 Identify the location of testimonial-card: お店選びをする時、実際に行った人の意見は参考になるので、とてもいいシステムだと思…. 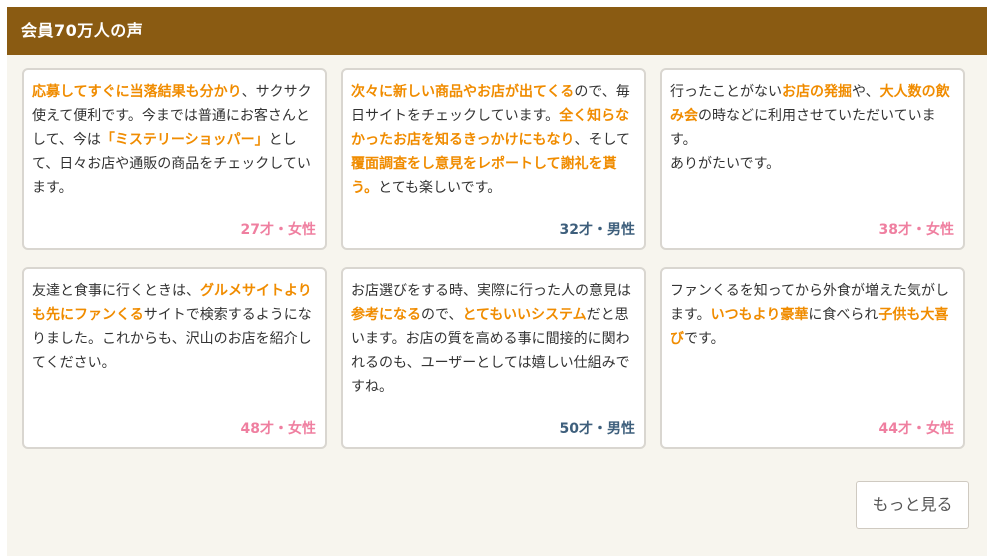
(493, 358).